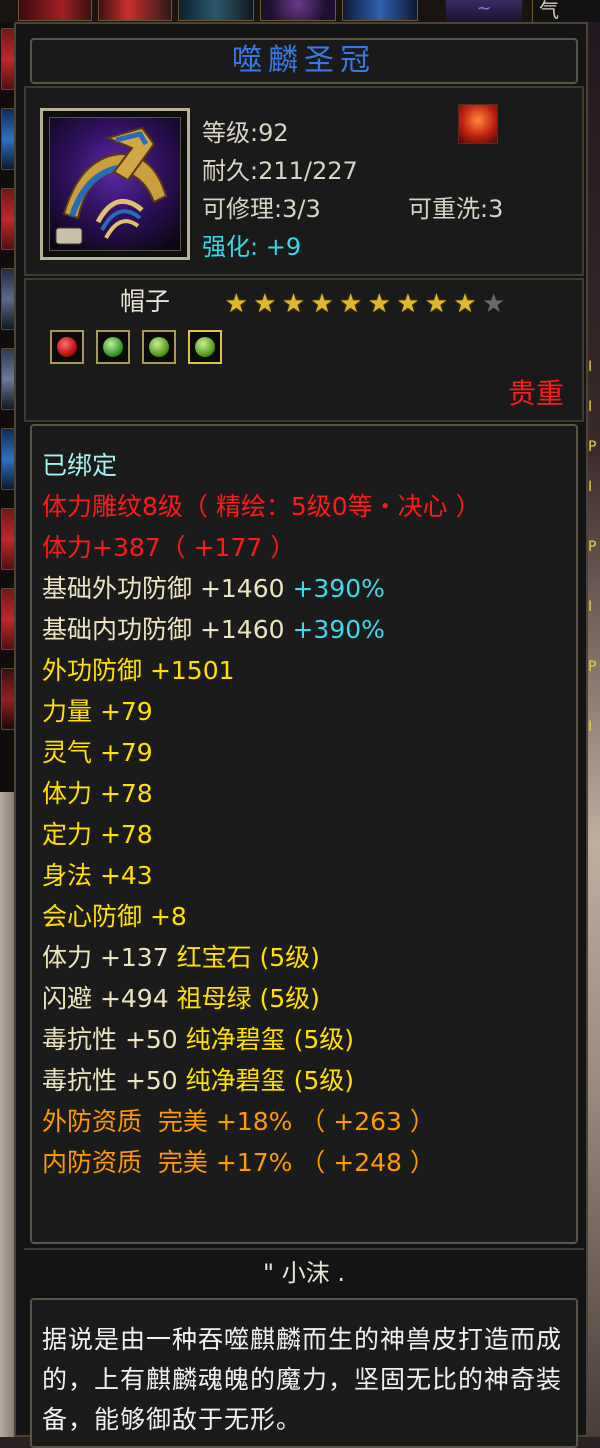  Describe the element at coordinates (261, 209) in the screenshot. I see `item-repairable: 可修理:3/3` at that location.